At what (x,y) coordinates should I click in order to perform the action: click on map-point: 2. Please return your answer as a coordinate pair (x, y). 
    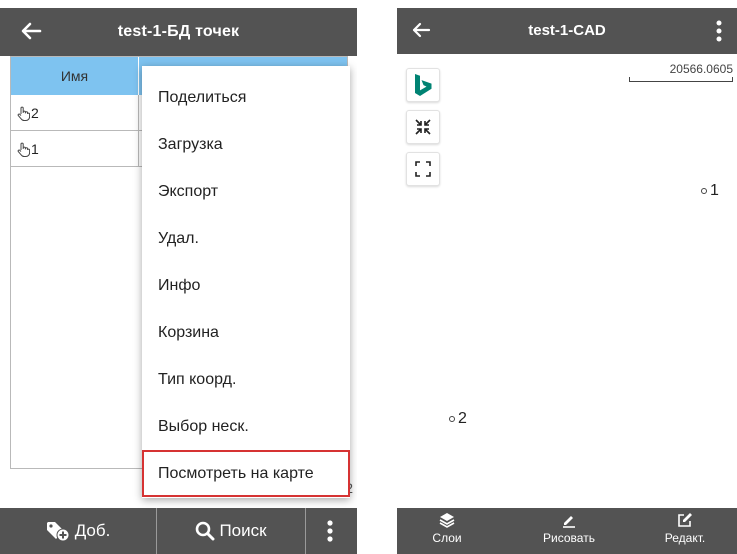
    Looking at the image, I should click on (458, 419).